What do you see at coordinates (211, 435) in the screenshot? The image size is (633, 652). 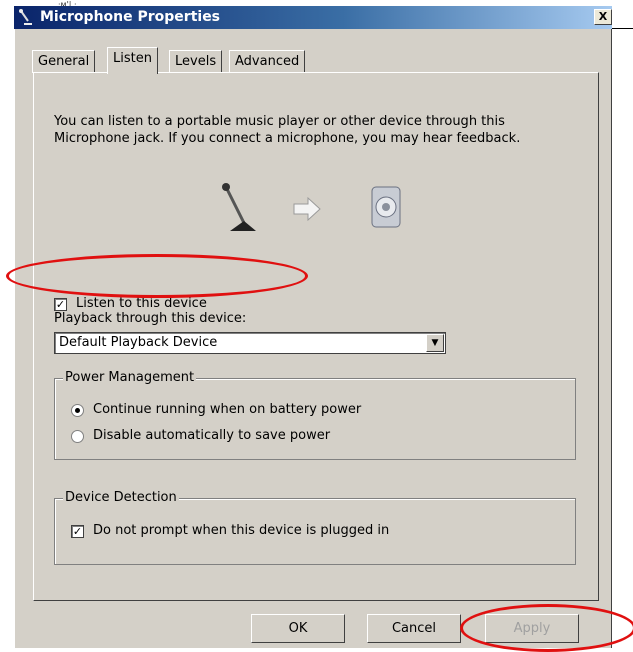 I see `disable-automatically-label: Disable automatically to save power` at bounding box center [211, 435].